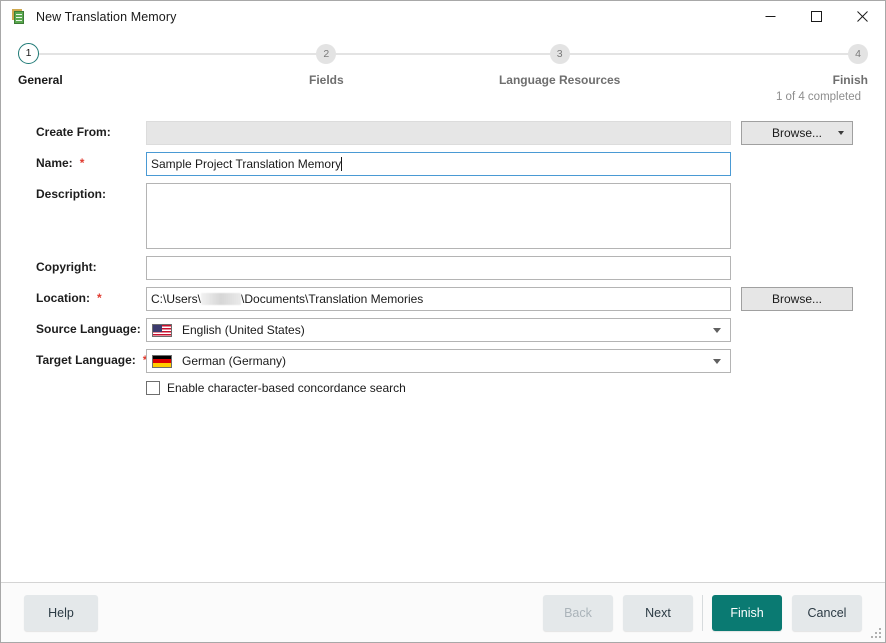 The width and height of the screenshot is (886, 643). I want to click on step-number: 3, so click(559, 54).